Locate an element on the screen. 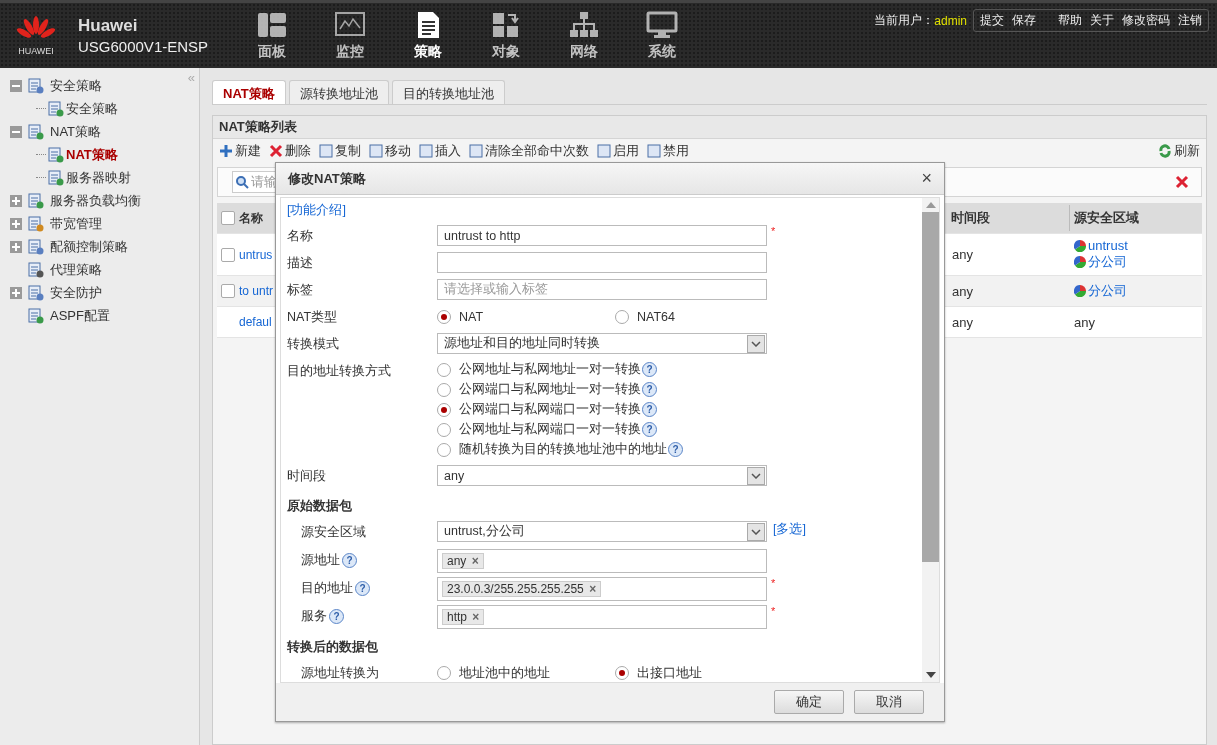 The image size is (1217, 745). dialog-button: 取消 is located at coordinates (889, 702).